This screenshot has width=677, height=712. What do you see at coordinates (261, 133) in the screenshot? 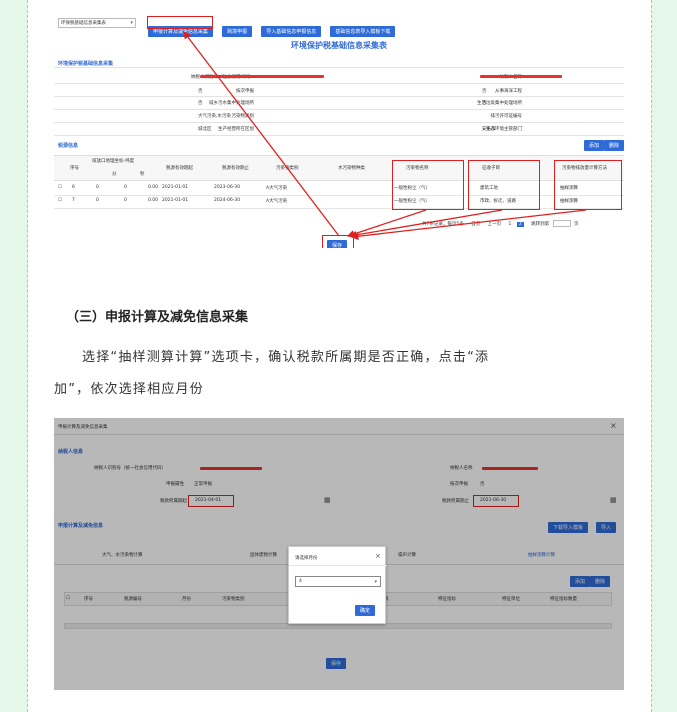
I see `arrow-to-calc-button` at bounding box center [261, 133].